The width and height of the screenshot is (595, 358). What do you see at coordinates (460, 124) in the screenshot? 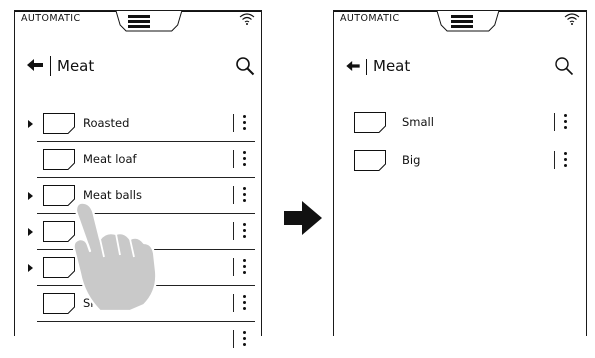
I see `list-item: Small` at bounding box center [460, 124].